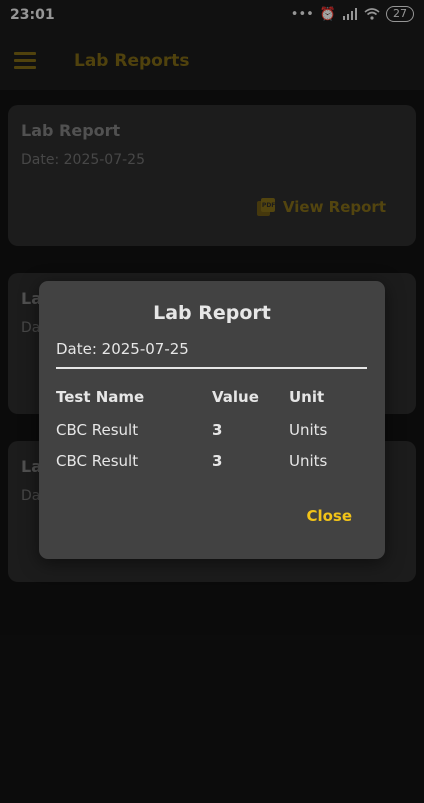  What do you see at coordinates (100, 397) in the screenshot?
I see `column-header-test-name: Test Name` at bounding box center [100, 397].